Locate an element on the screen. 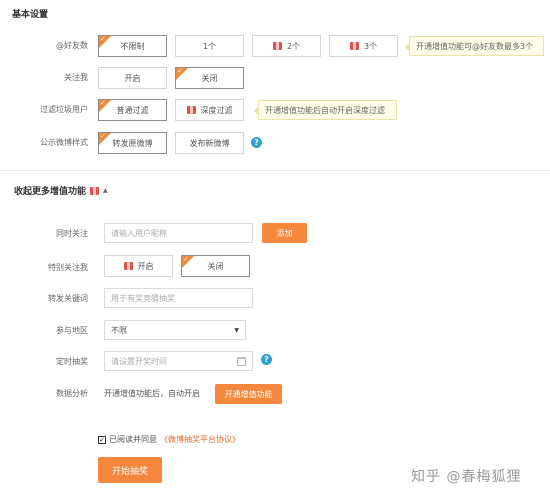 The image size is (550, 501). keyword-input: 用于有奖竞猜抽奖 is located at coordinates (178, 298).